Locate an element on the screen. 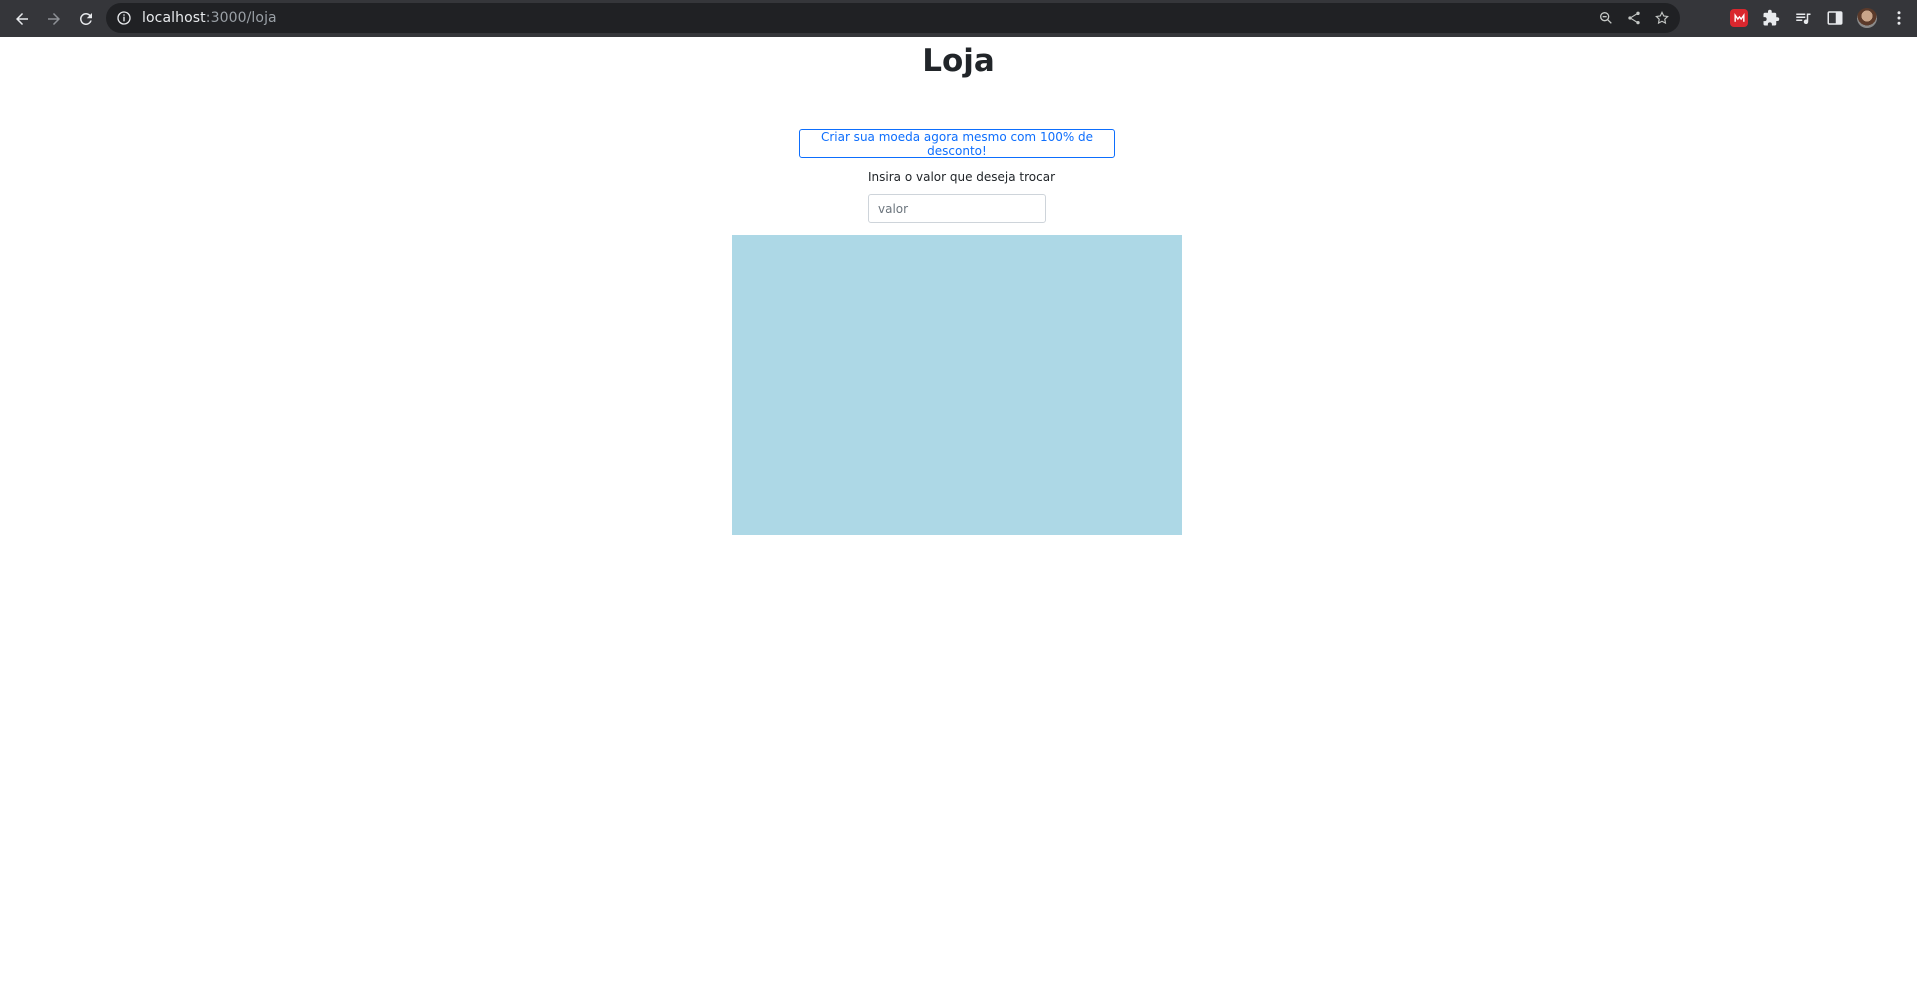  info-icon is located at coordinates (124, 18).